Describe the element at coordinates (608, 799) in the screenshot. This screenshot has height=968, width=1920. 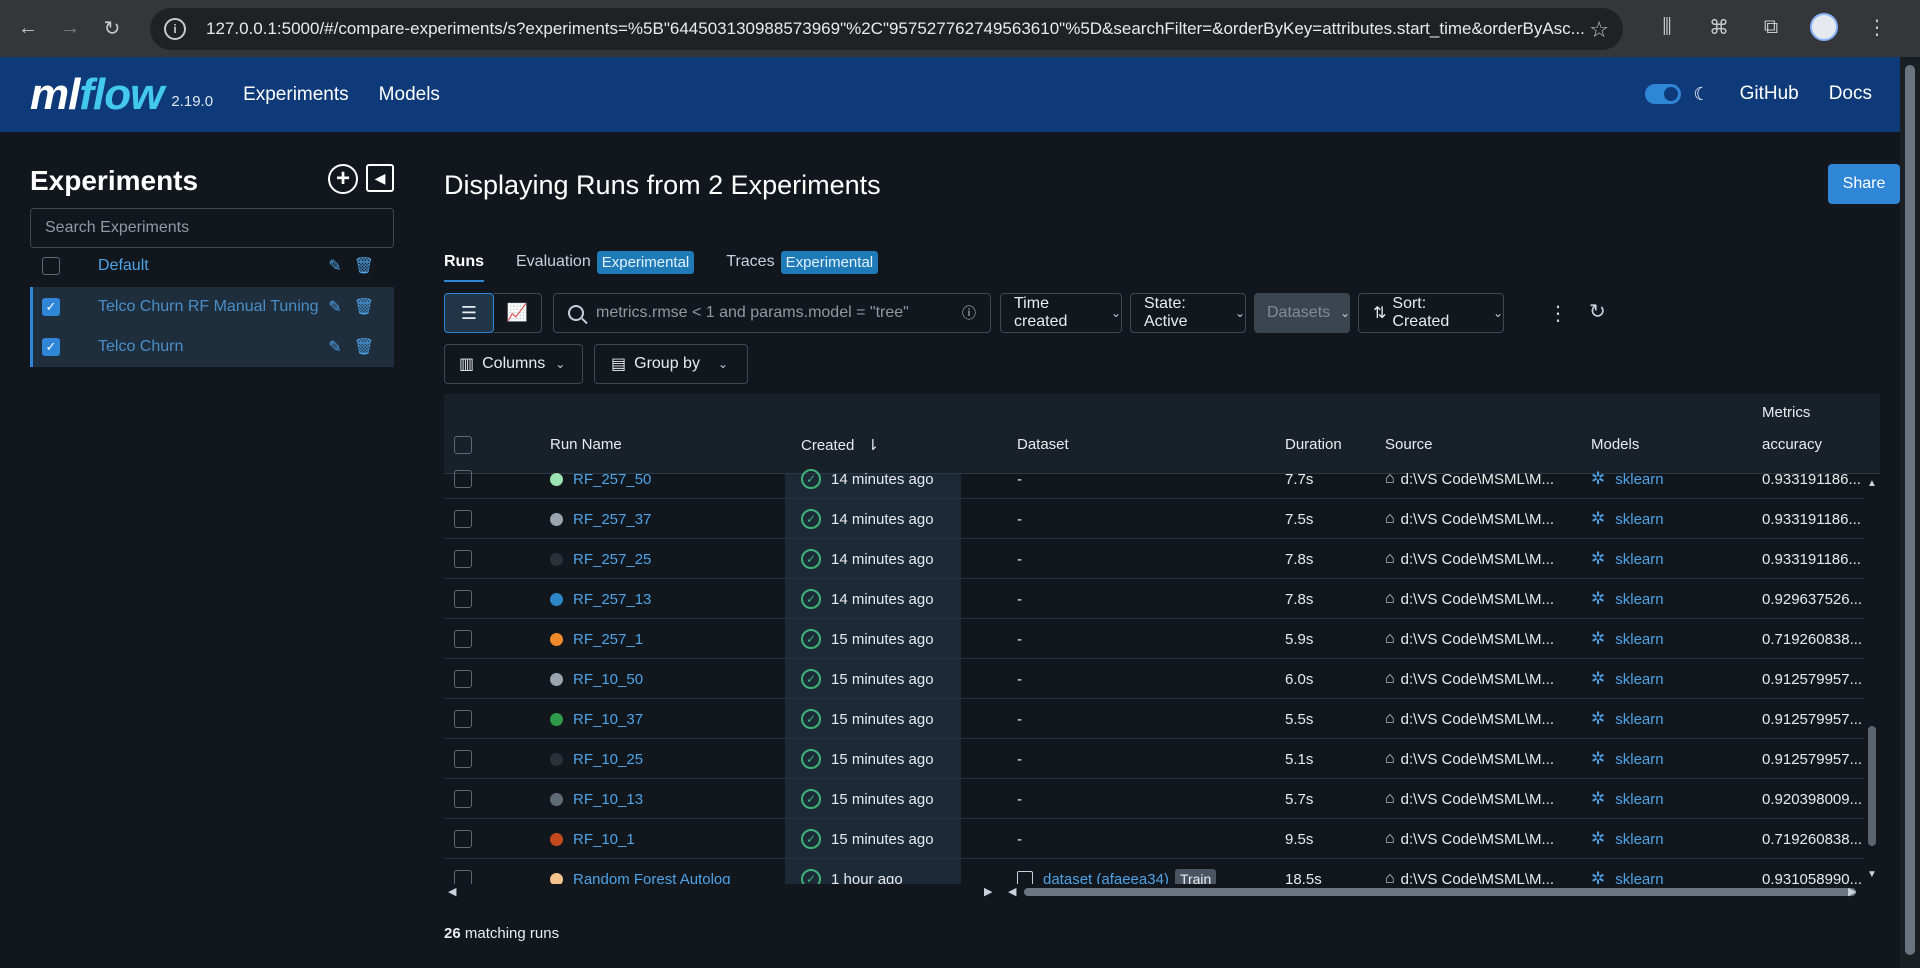
I see `run-name-link: RF_10_13` at that location.